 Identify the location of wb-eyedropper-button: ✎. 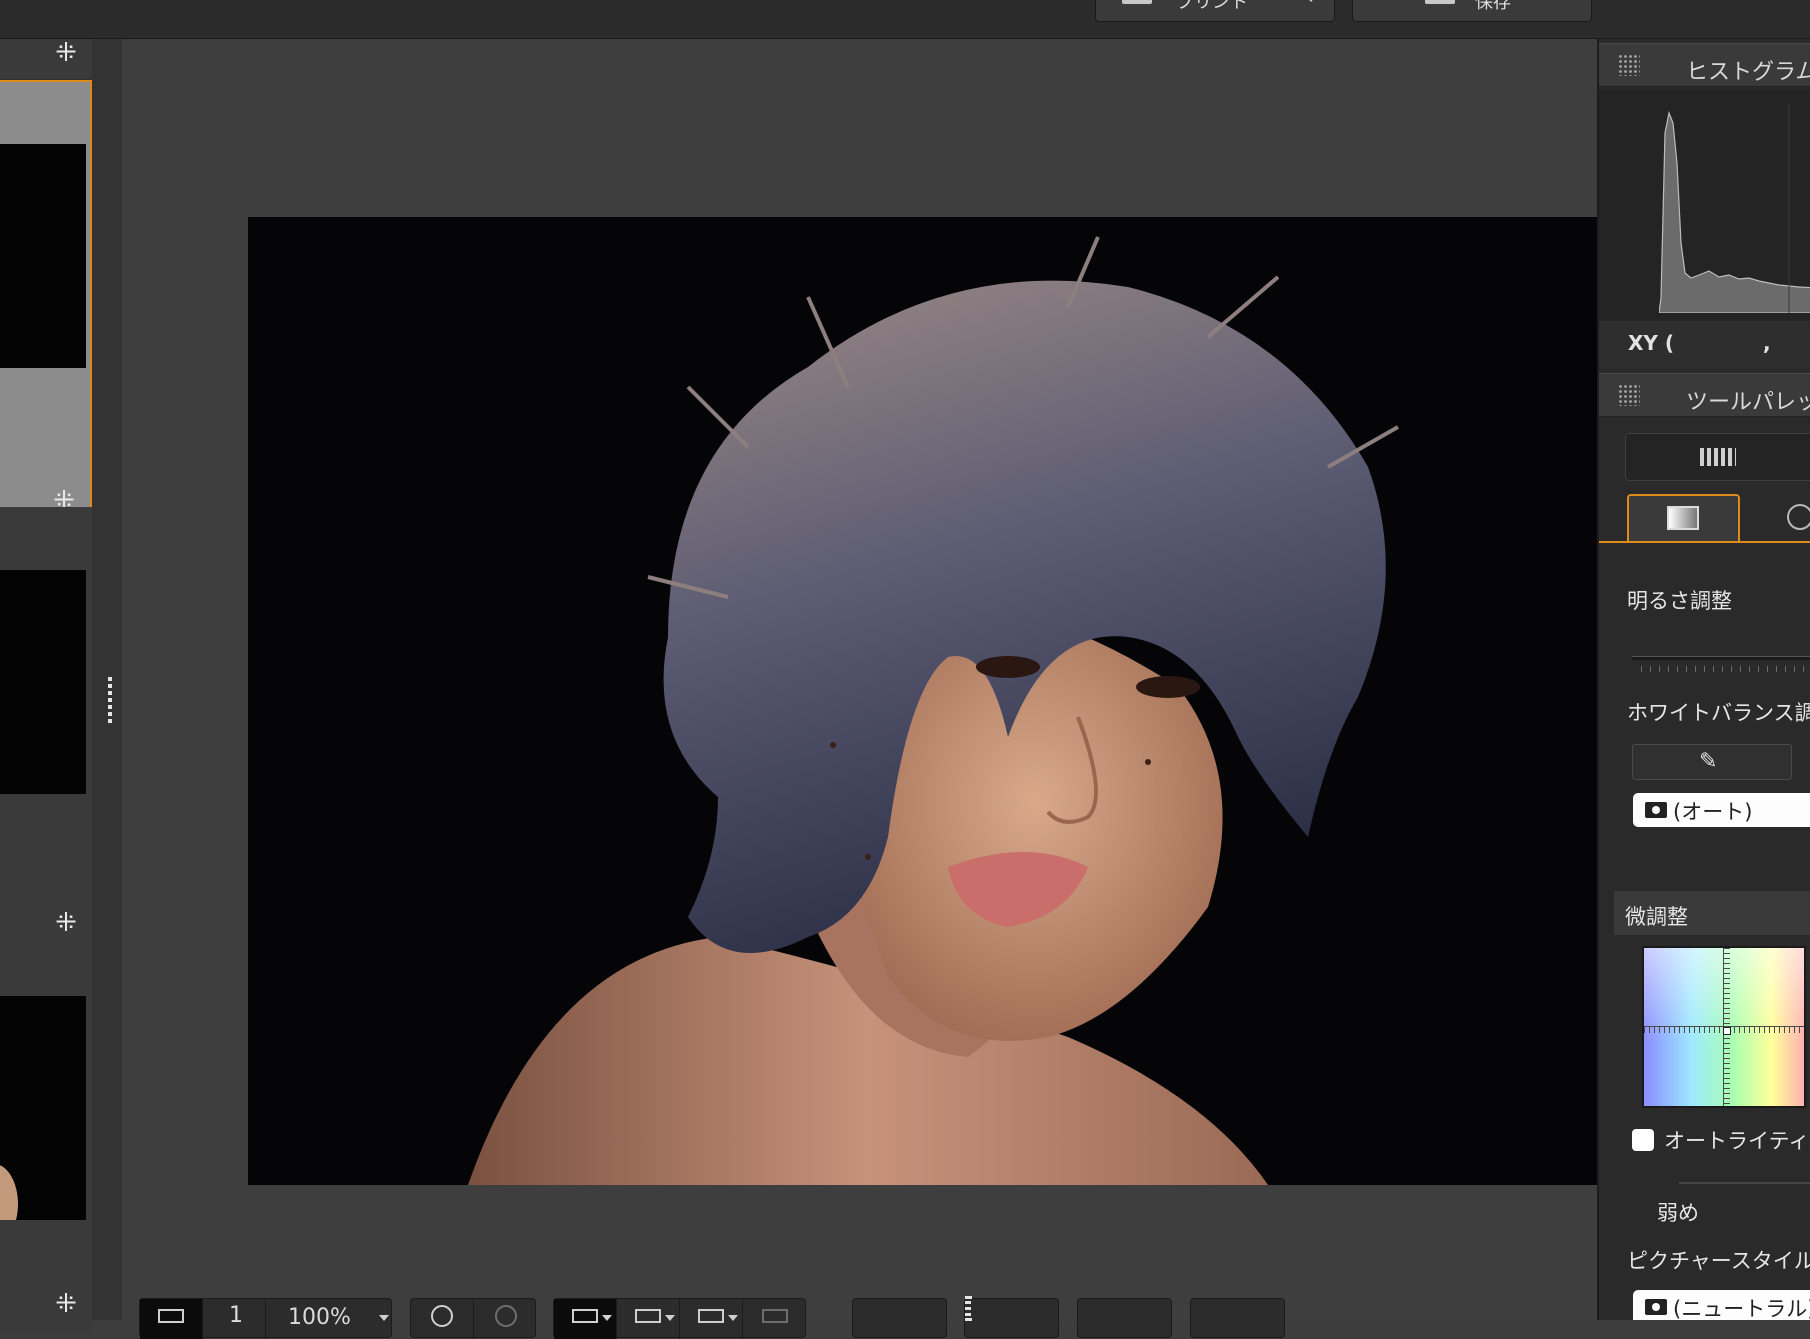
(1712, 762).